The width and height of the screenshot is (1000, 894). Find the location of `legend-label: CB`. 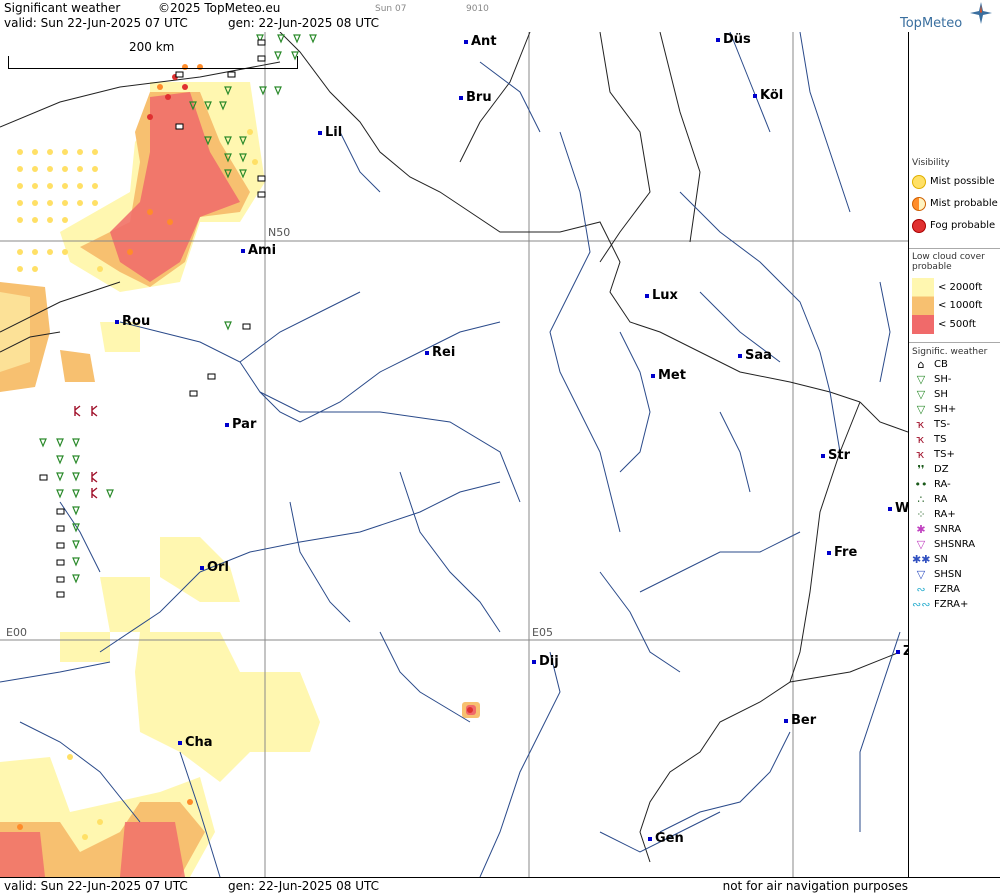

legend-label: CB is located at coordinates (941, 364).